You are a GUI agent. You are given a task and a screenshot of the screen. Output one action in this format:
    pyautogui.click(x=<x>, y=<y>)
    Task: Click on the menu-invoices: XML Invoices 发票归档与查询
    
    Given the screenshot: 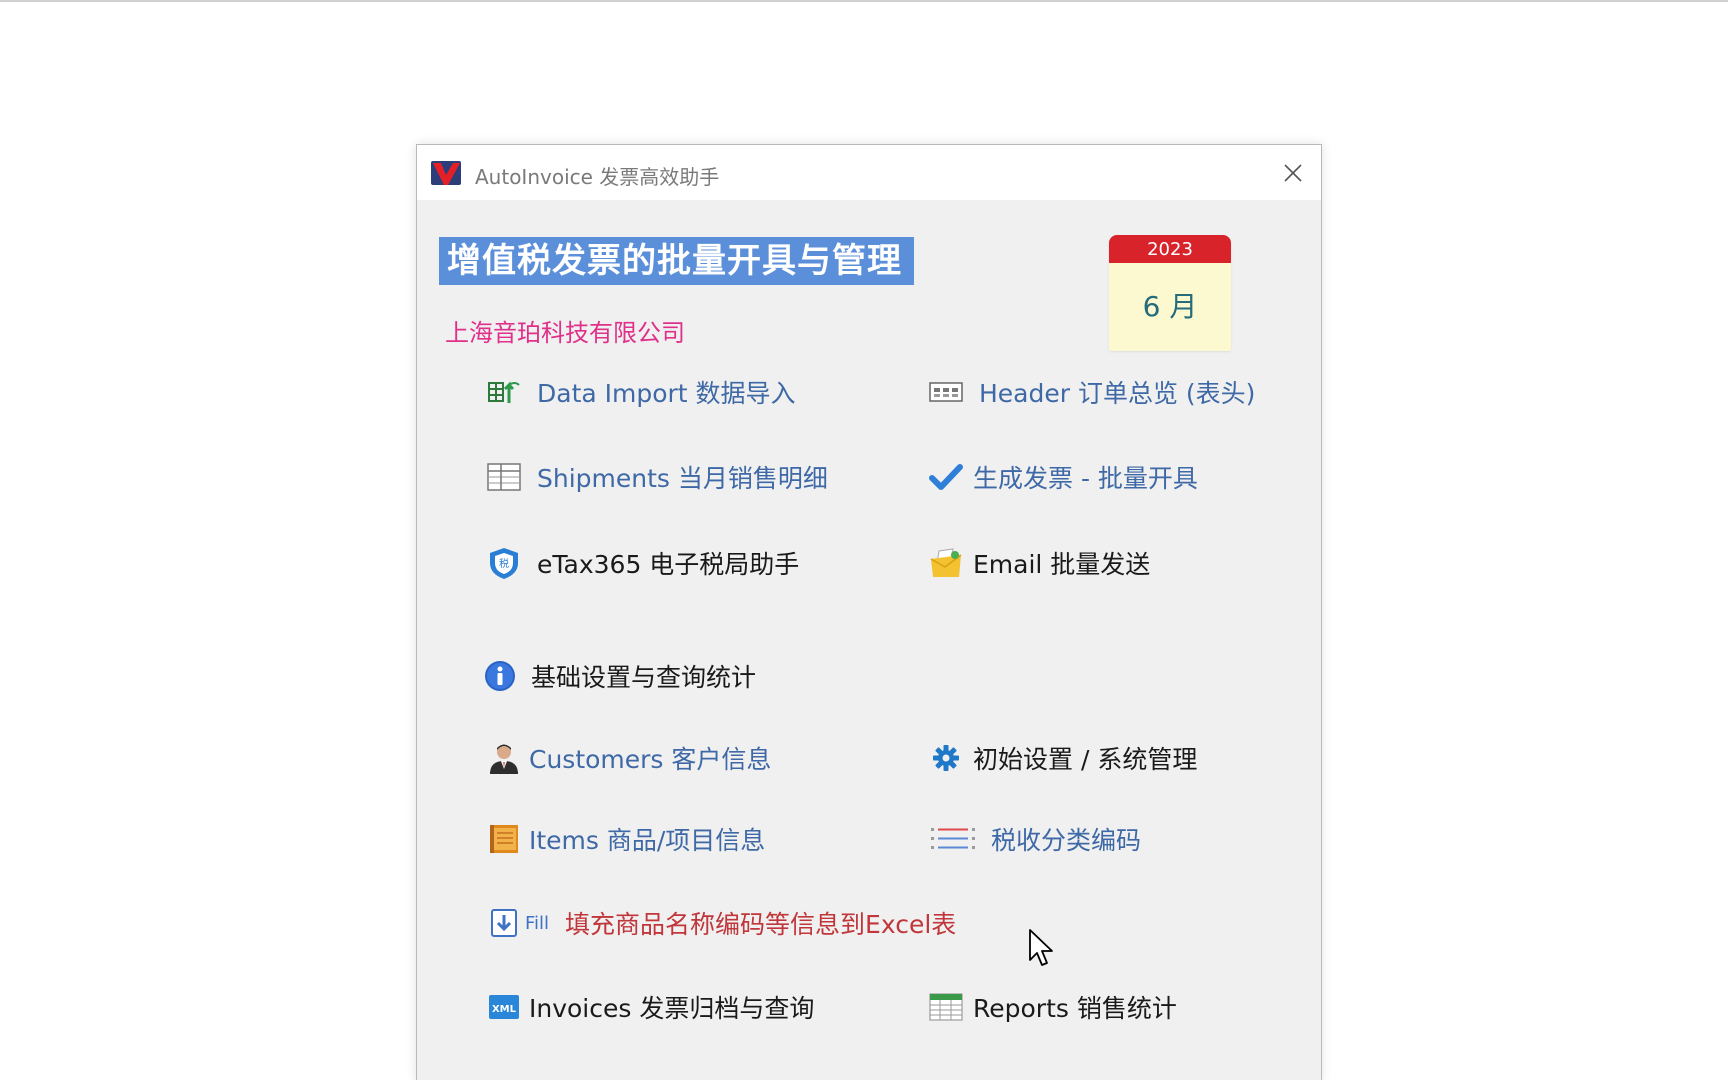 What is the action you would take?
    pyautogui.click(x=650, y=1007)
    